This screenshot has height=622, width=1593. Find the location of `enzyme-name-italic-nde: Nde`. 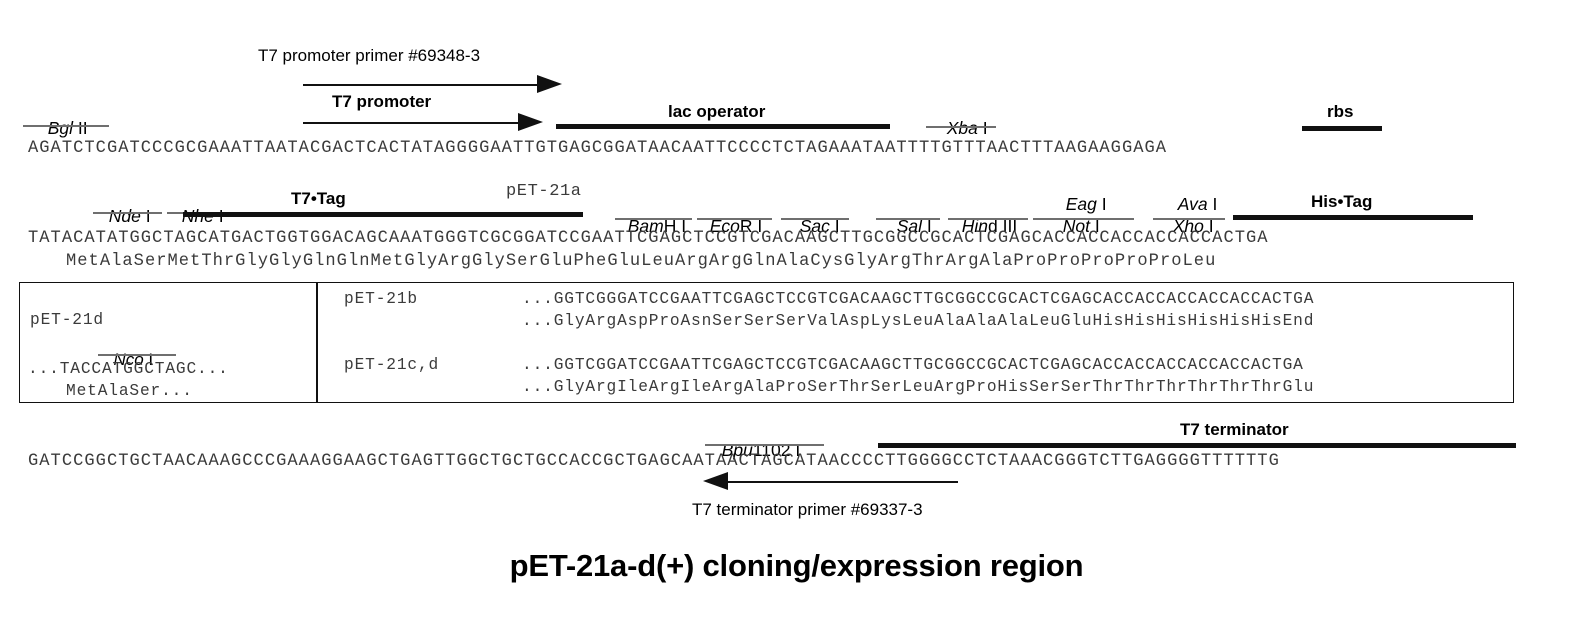

enzyme-name-italic-nde: Nde is located at coordinates (124, 216).